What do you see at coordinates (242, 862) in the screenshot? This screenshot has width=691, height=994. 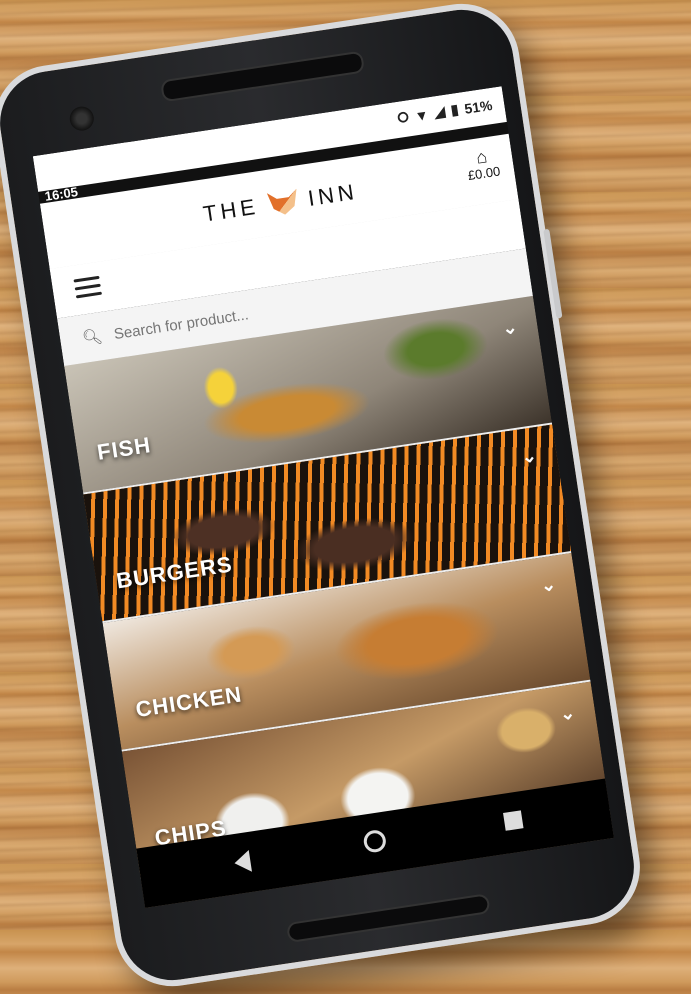 I see `back-icon` at bounding box center [242, 862].